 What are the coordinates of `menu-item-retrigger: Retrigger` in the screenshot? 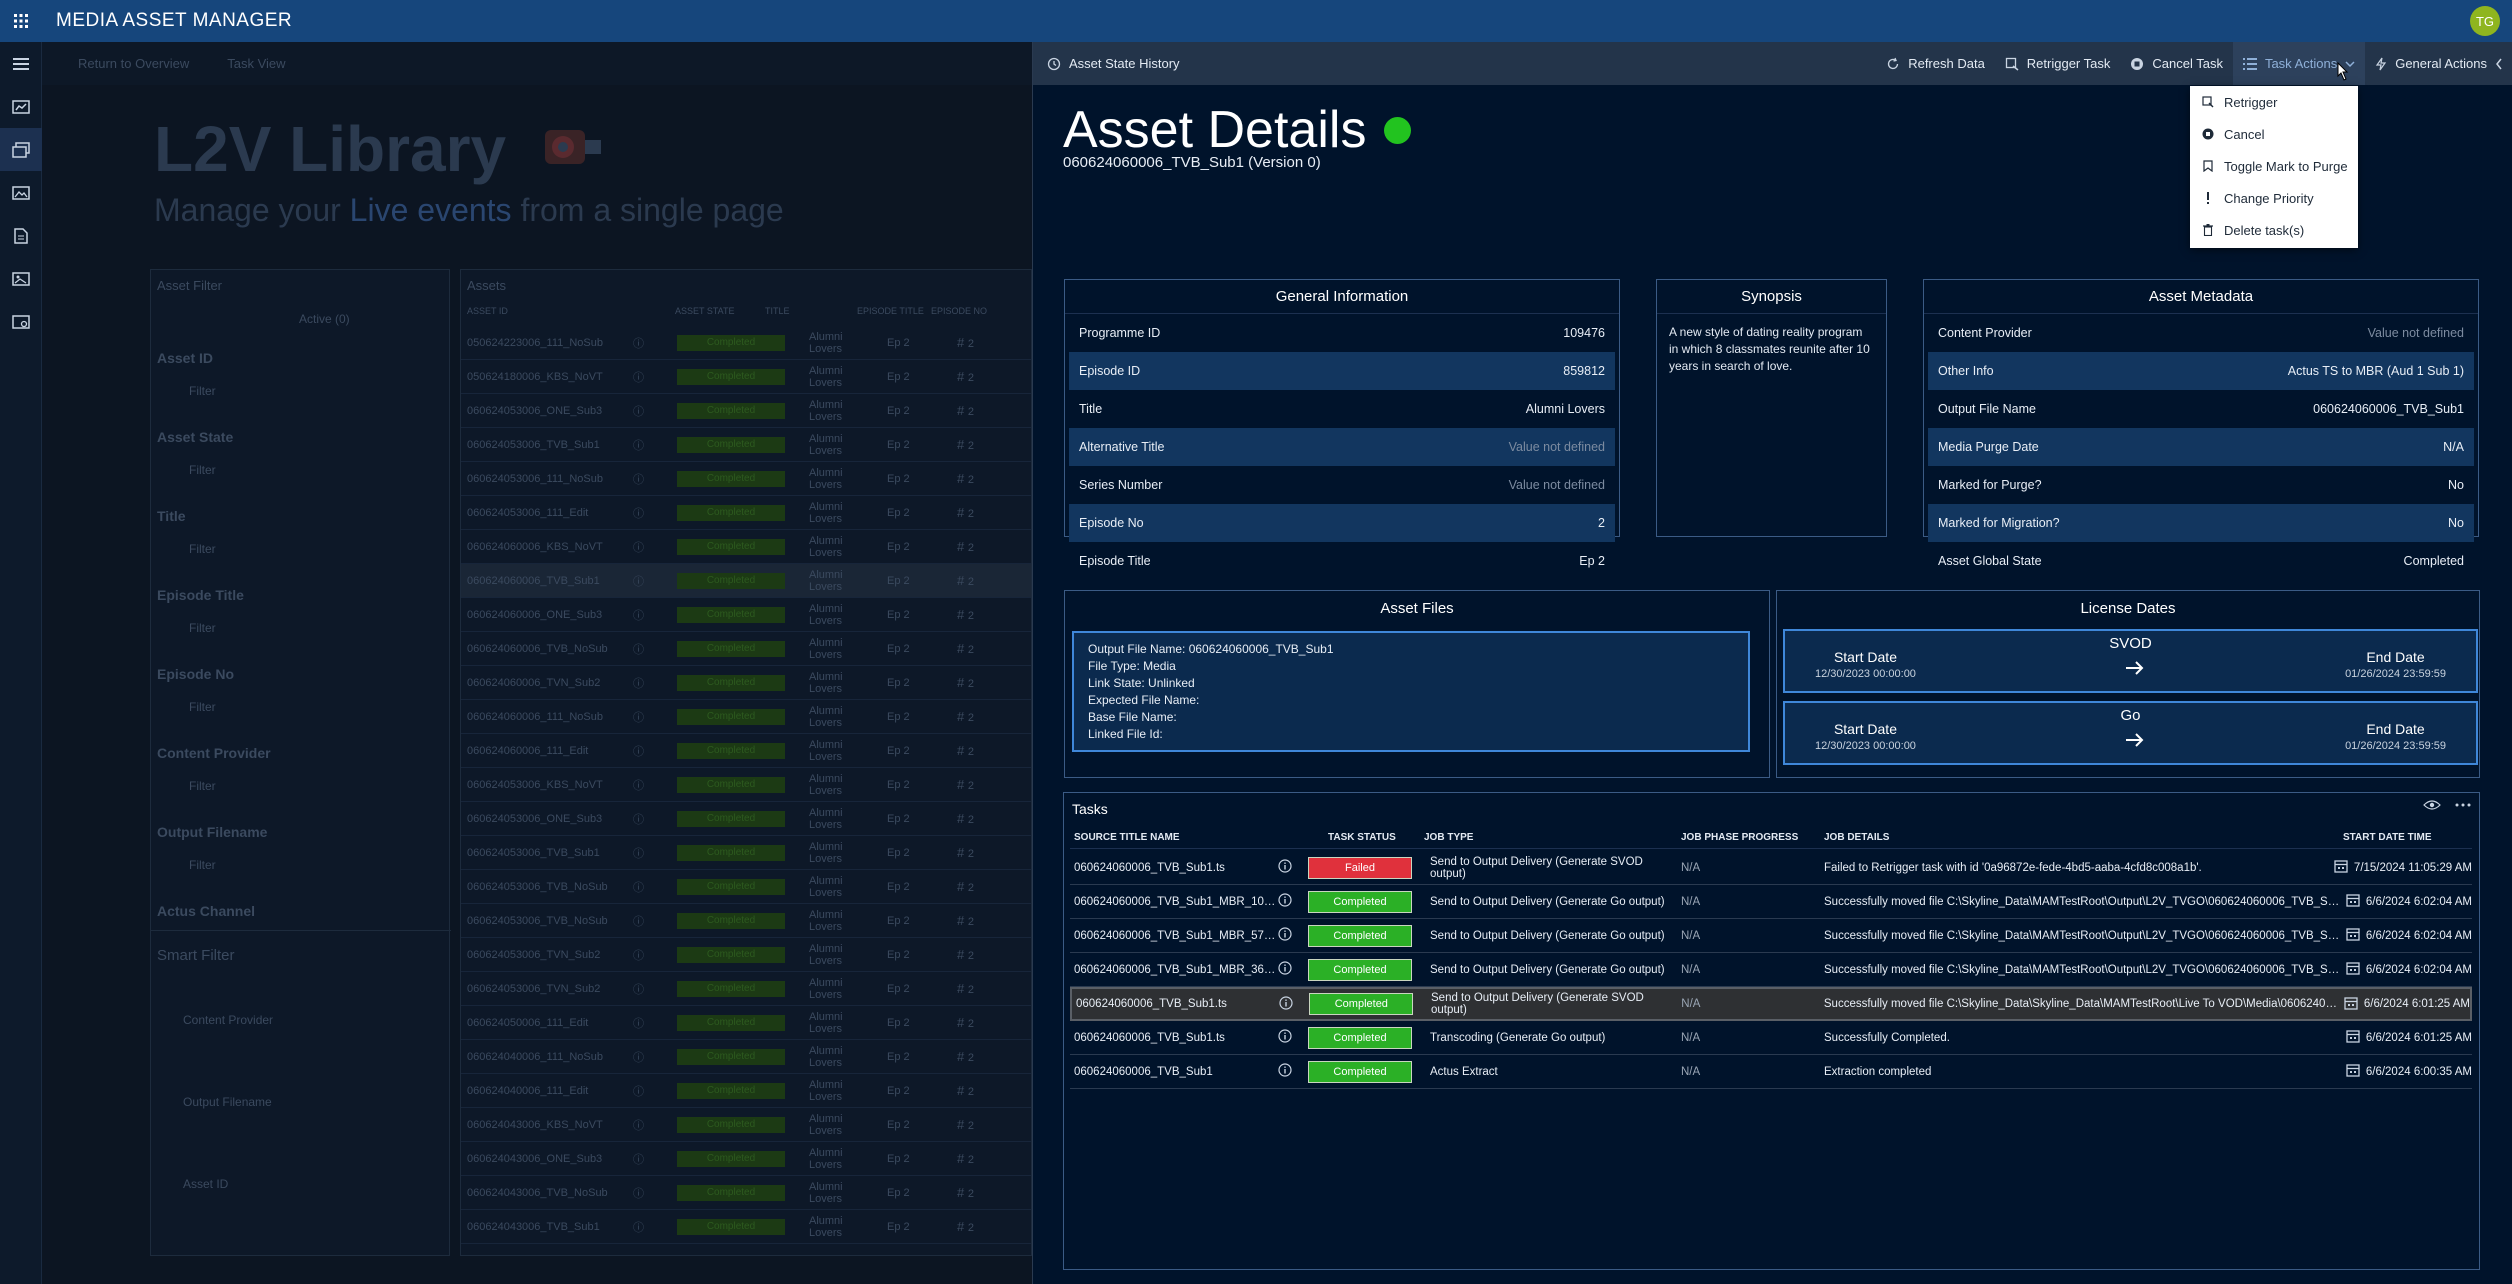 It's located at (2274, 102).